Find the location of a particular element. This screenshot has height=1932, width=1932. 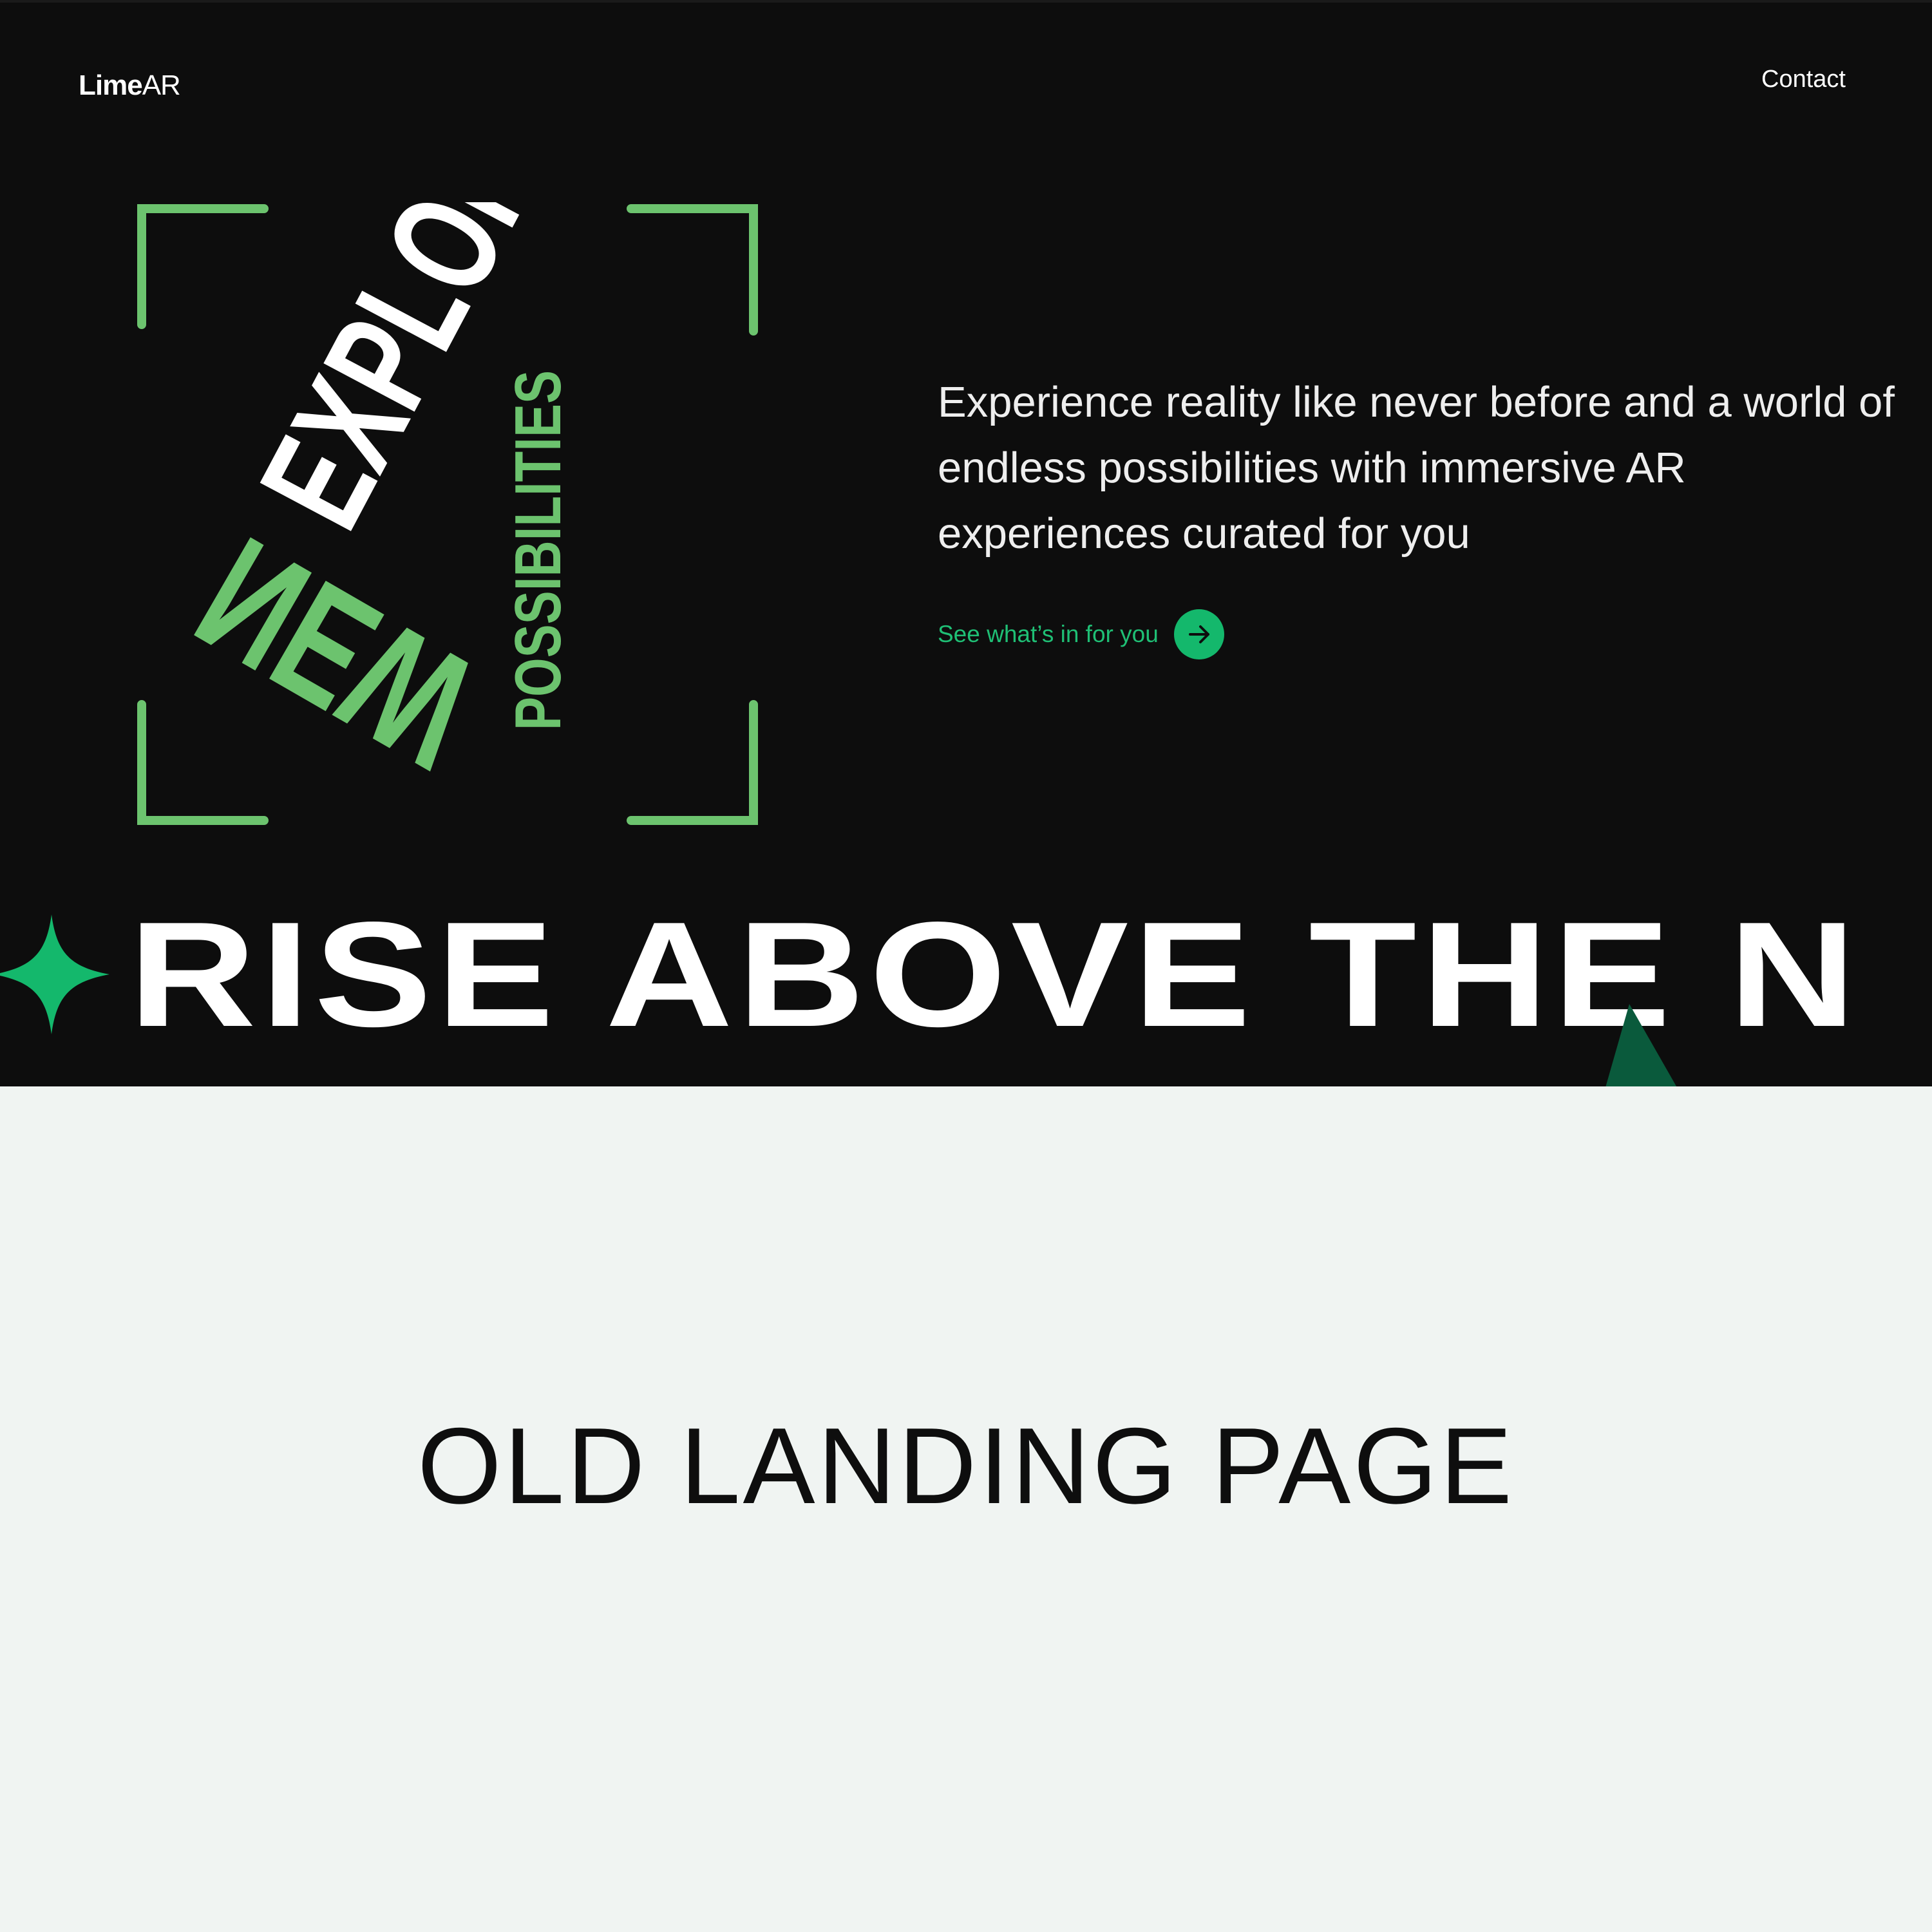

logo-bold-text: Lime is located at coordinates (111, 85).